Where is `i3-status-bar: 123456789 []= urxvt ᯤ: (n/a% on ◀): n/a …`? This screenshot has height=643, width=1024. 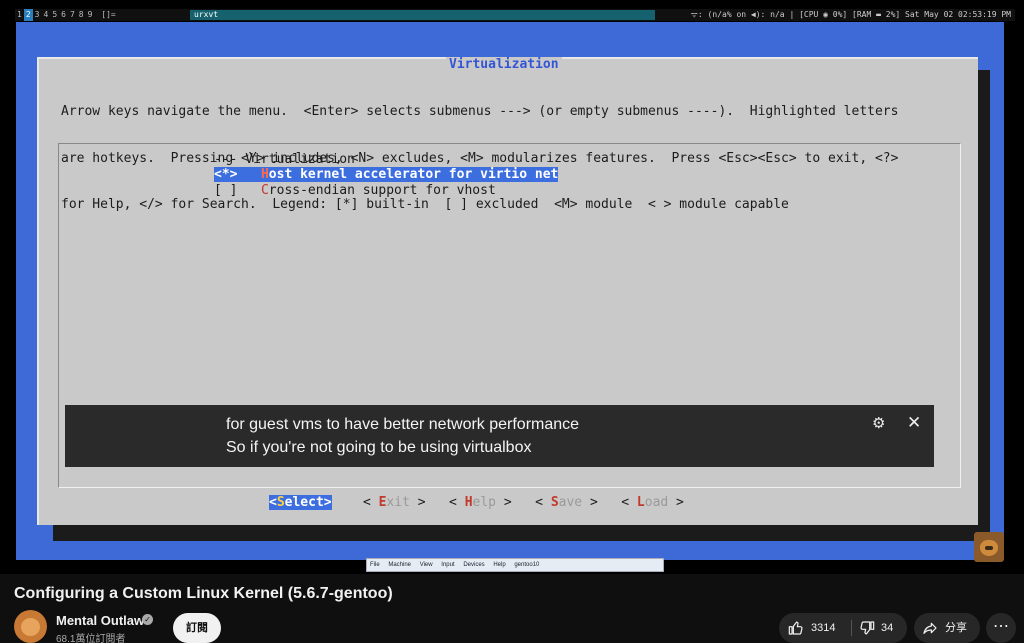 i3-status-bar: 123456789 []= urxvt ᯤ: (n/a% on ◀): n/a … is located at coordinates (515, 15).